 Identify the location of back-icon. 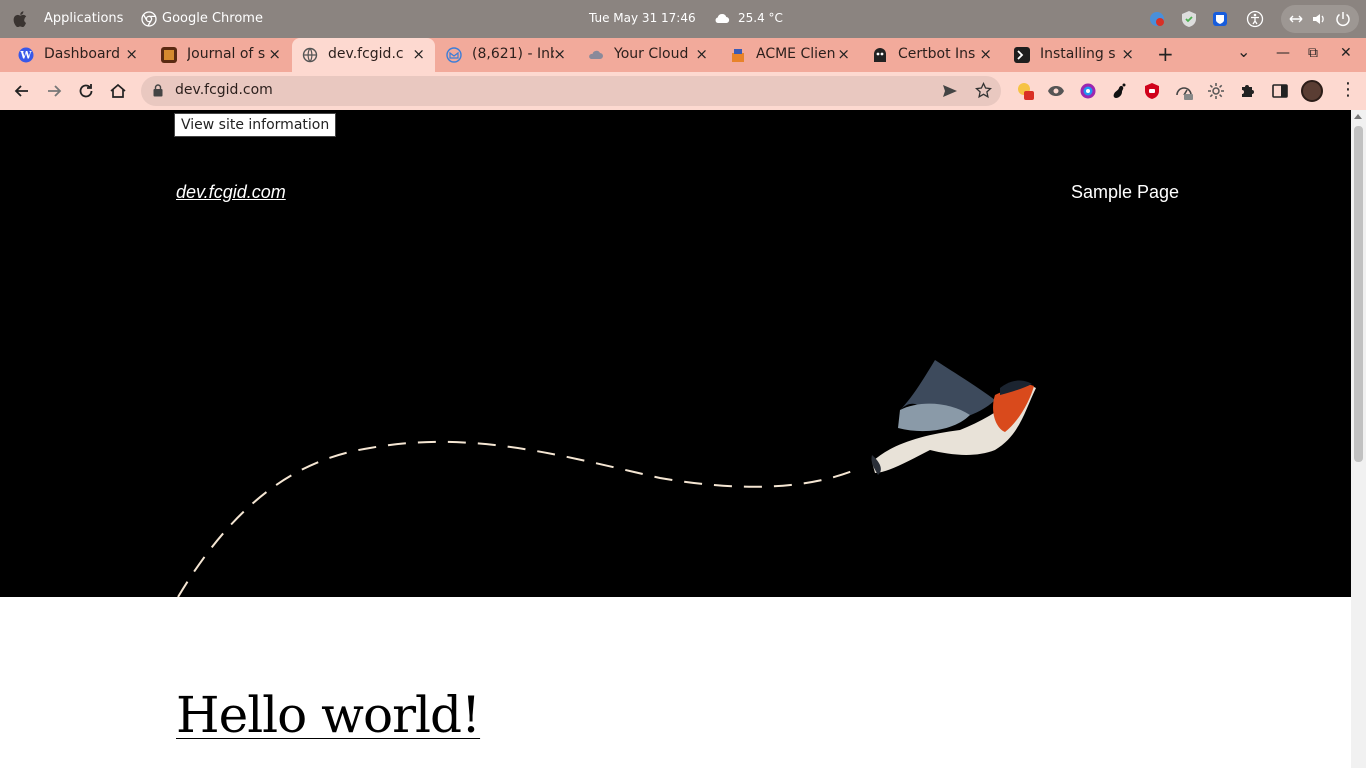
(22, 91).